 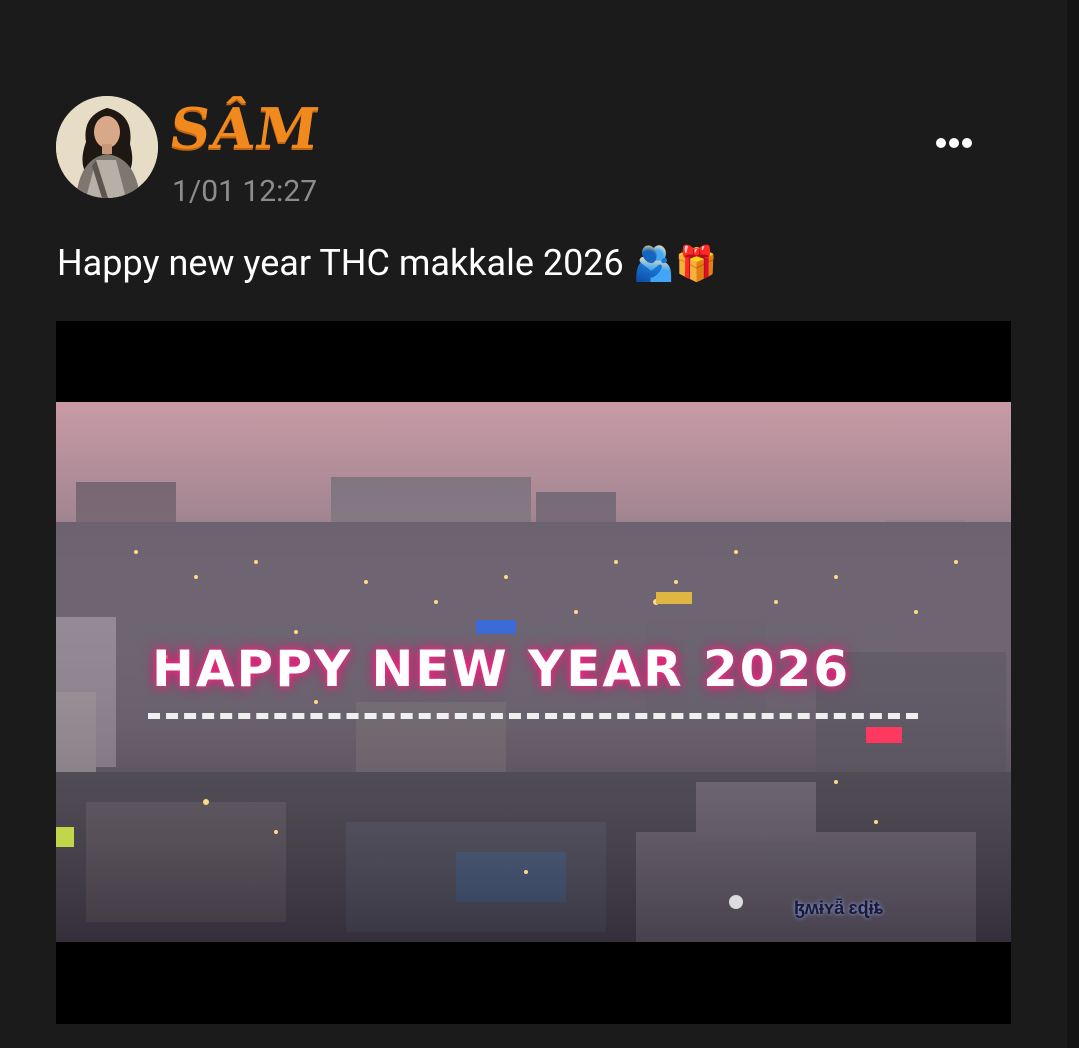 What do you see at coordinates (340, 263) in the screenshot?
I see `caption-text: Happy new year THC makkale 2026` at bounding box center [340, 263].